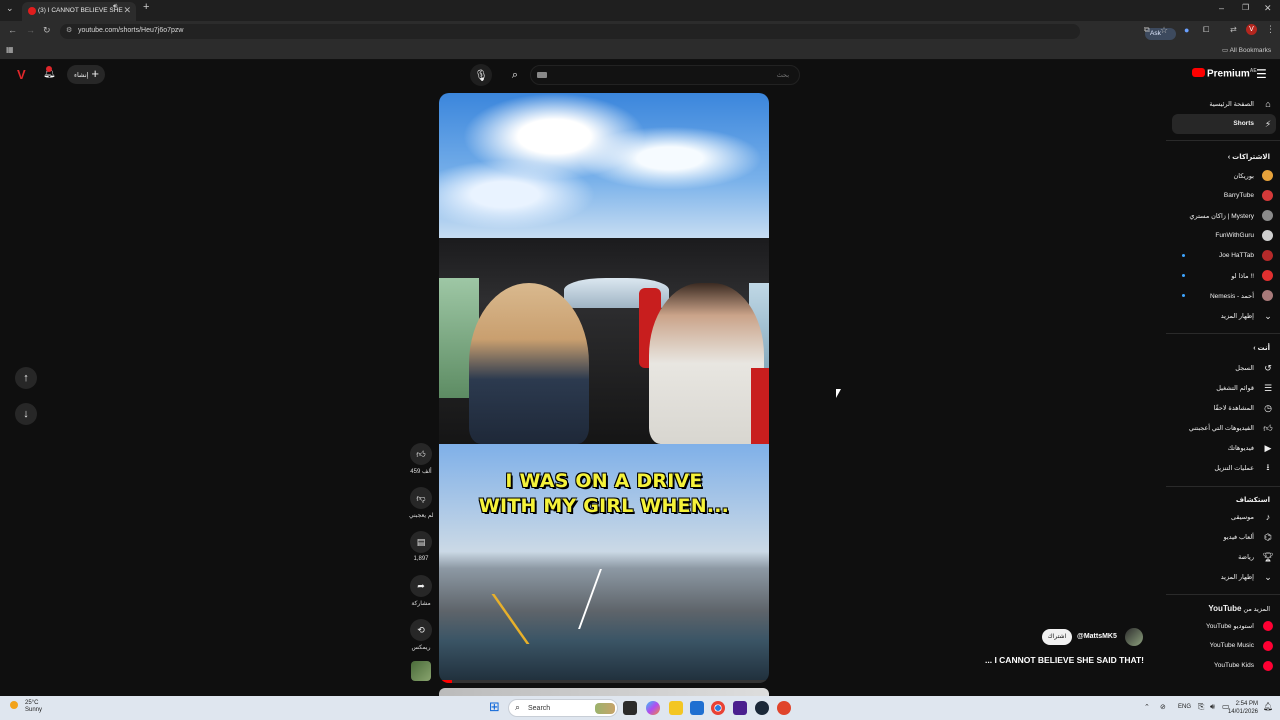 This screenshot has height=720, width=1280. What do you see at coordinates (421, 586) in the screenshot?
I see `share-icon: ➦` at bounding box center [421, 586].